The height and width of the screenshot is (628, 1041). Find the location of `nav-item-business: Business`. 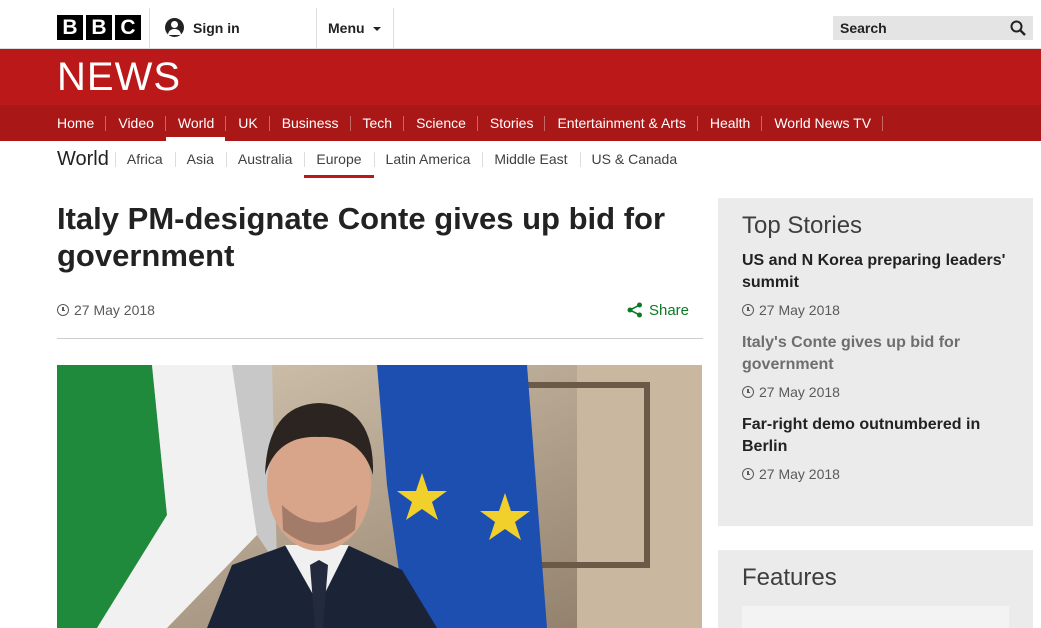

nav-item-business: Business is located at coordinates (310, 123).